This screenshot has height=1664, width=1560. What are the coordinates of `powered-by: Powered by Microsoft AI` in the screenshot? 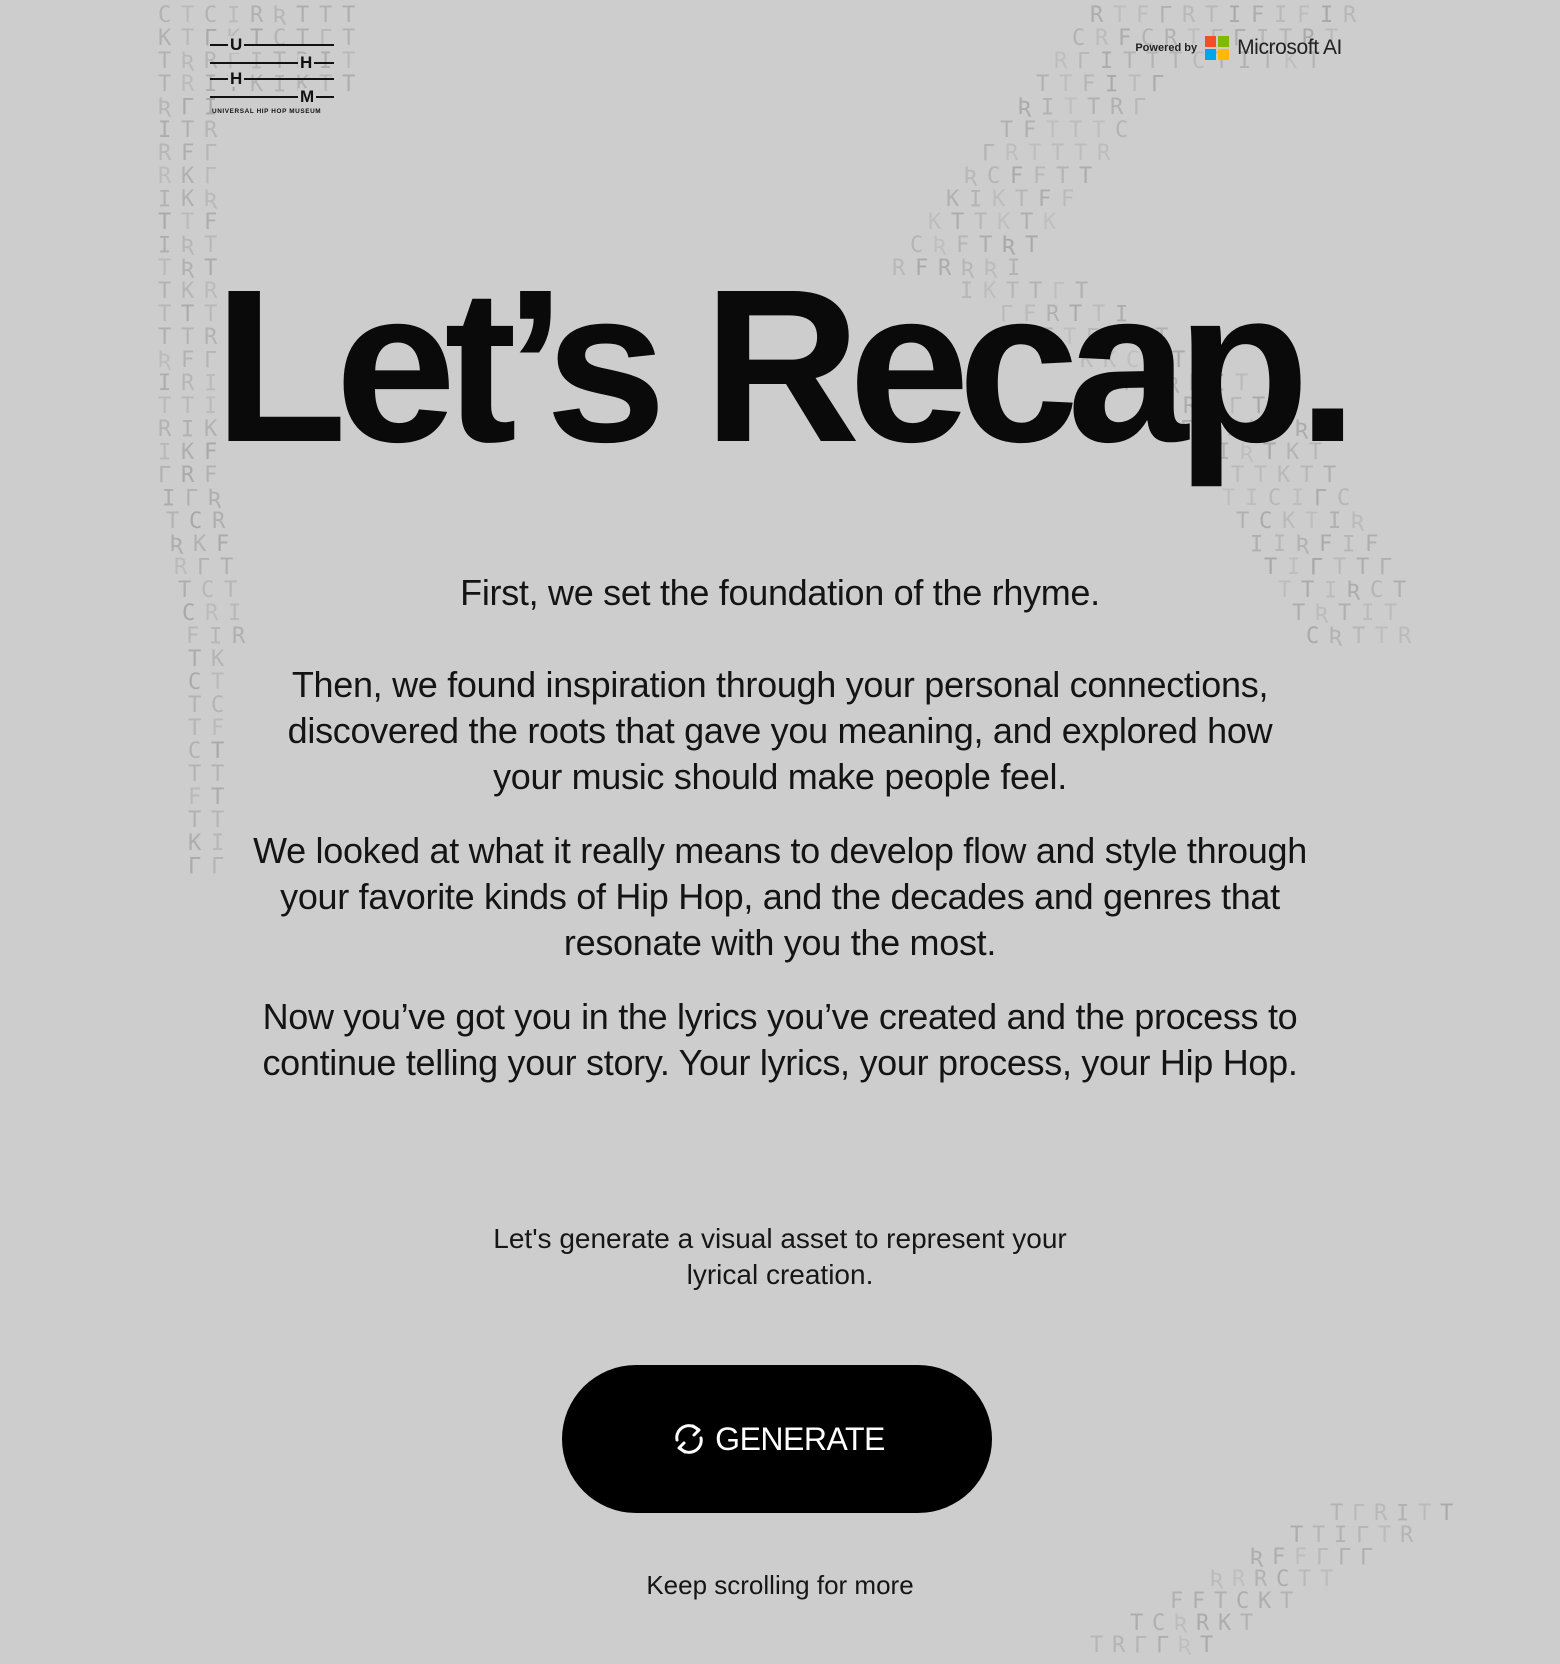 It's located at (1238, 48).